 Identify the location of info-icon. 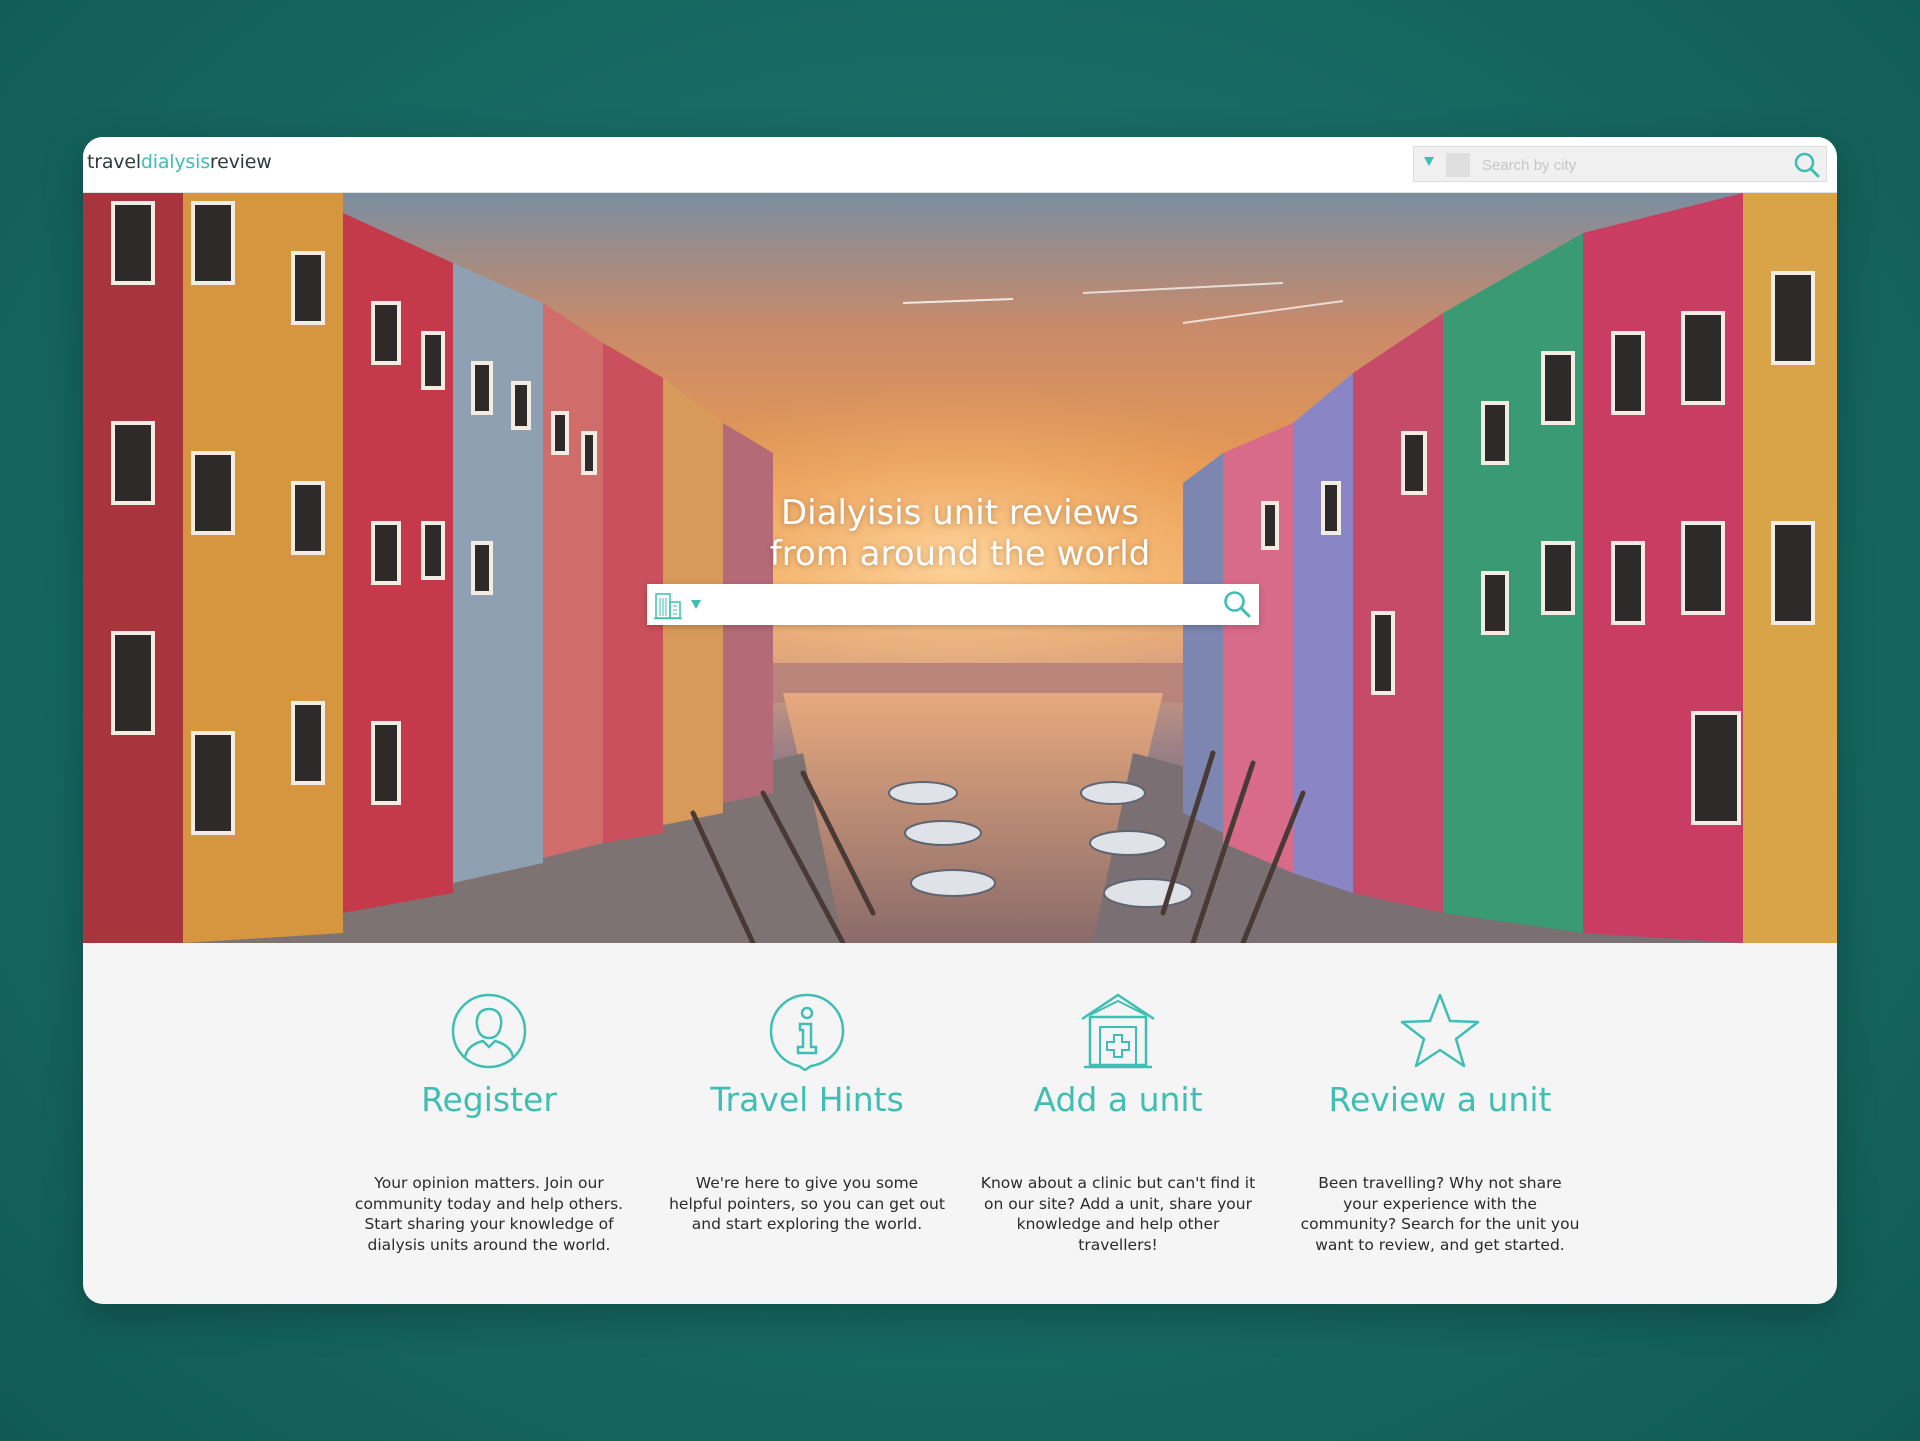
(807, 1032).